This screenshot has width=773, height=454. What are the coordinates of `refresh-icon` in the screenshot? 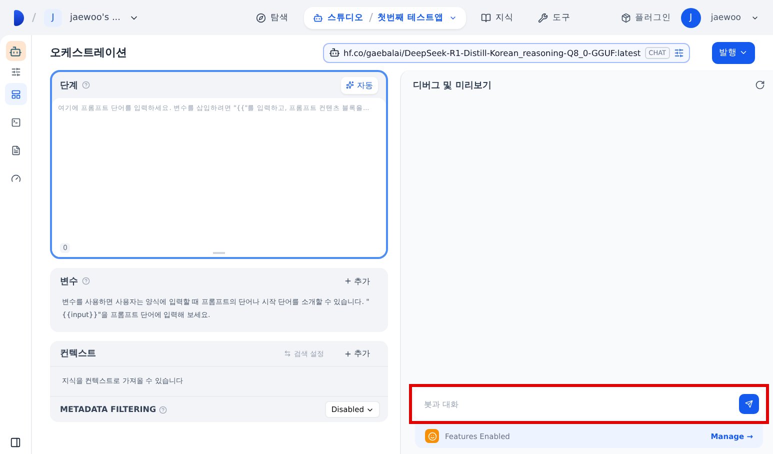 It's located at (760, 85).